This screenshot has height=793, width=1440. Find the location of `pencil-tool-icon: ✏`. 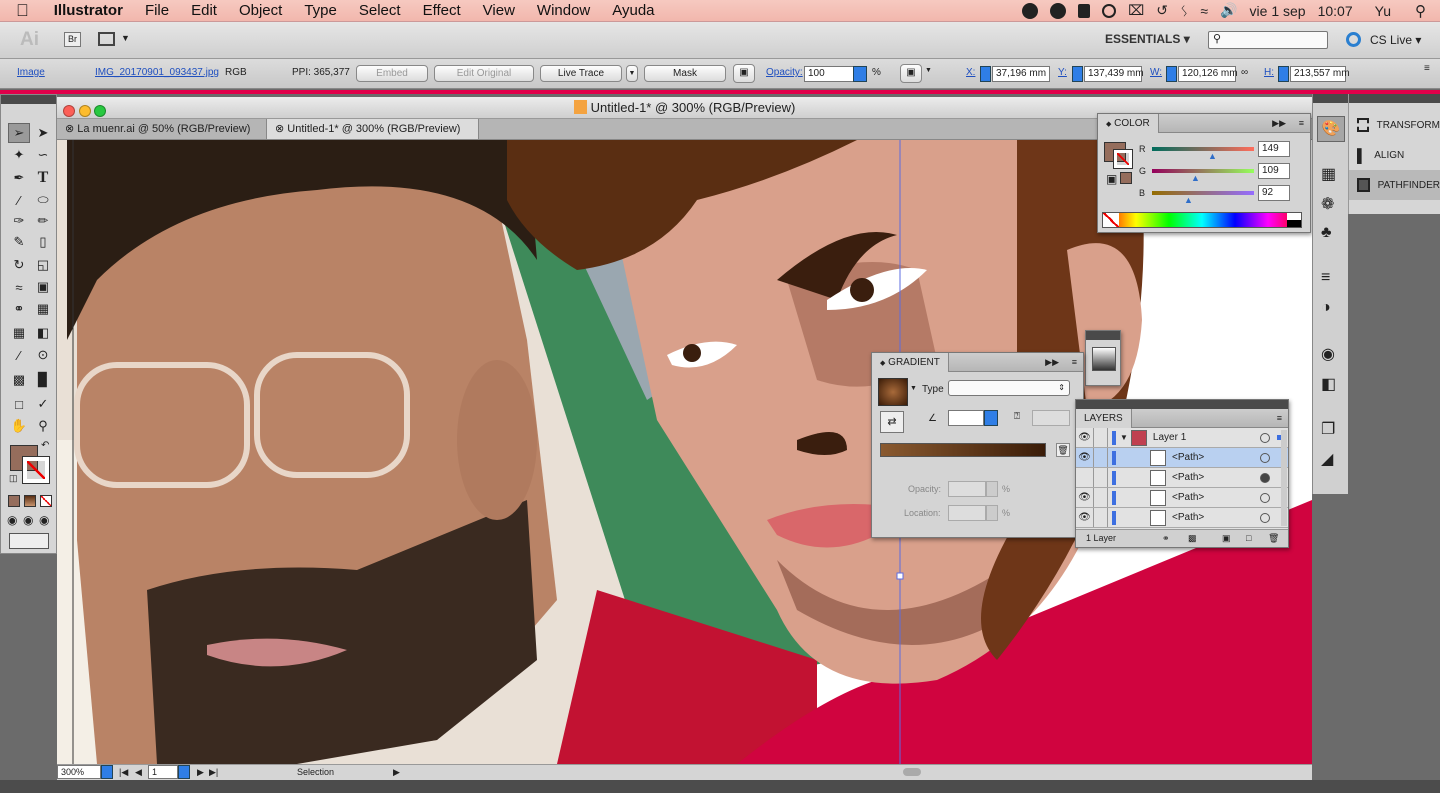

pencil-tool-icon: ✏ is located at coordinates (43, 221).